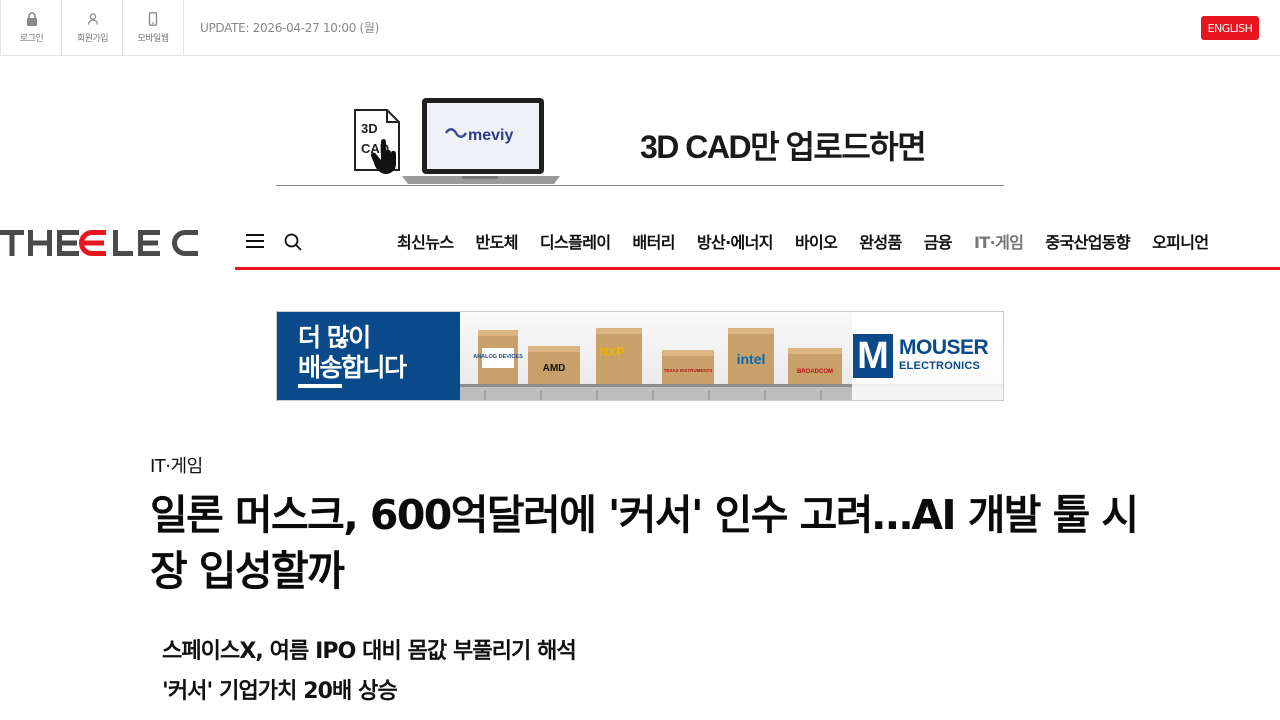  Describe the element at coordinates (101, 243) in the screenshot. I see `theelec-logo` at that location.